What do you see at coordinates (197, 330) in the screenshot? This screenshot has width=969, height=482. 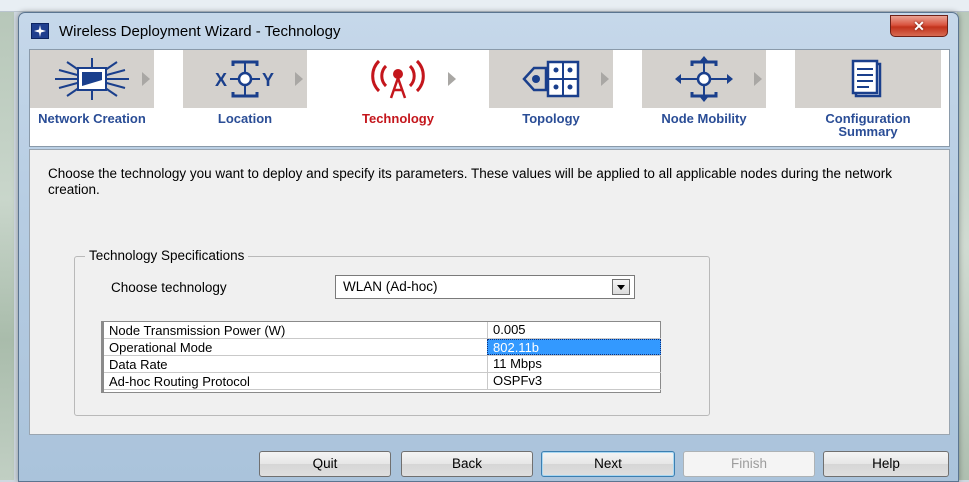 I see `param-name: Node Transmission Power (W)` at bounding box center [197, 330].